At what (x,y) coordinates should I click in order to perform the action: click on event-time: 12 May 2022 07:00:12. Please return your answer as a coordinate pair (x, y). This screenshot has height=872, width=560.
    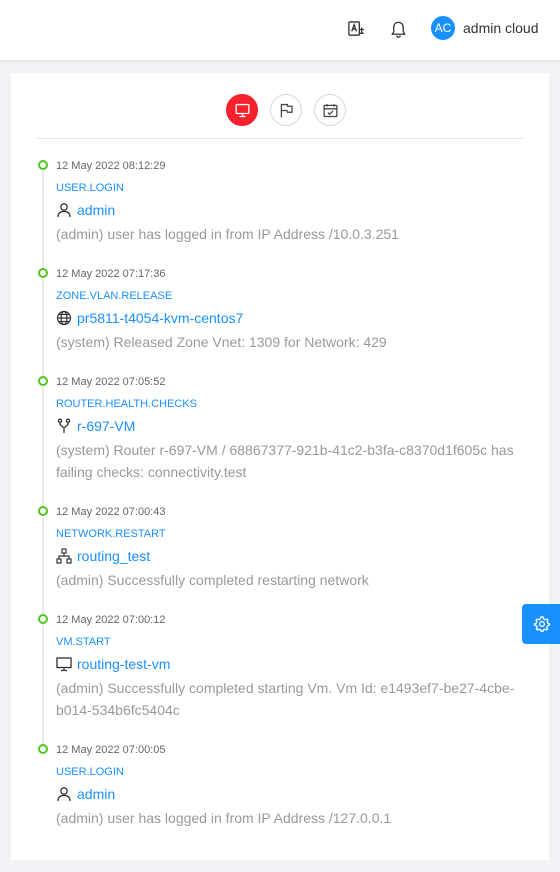
    Looking at the image, I should click on (111, 620).